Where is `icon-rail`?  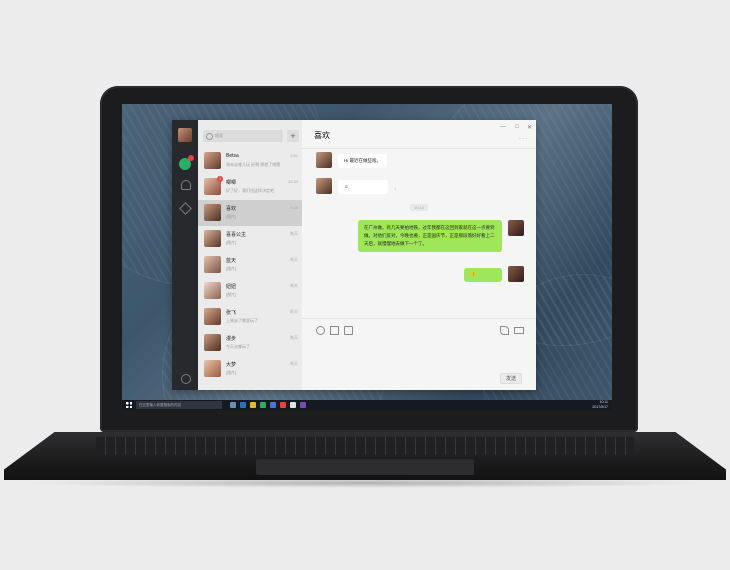 icon-rail is located at coordinates (185, 255).